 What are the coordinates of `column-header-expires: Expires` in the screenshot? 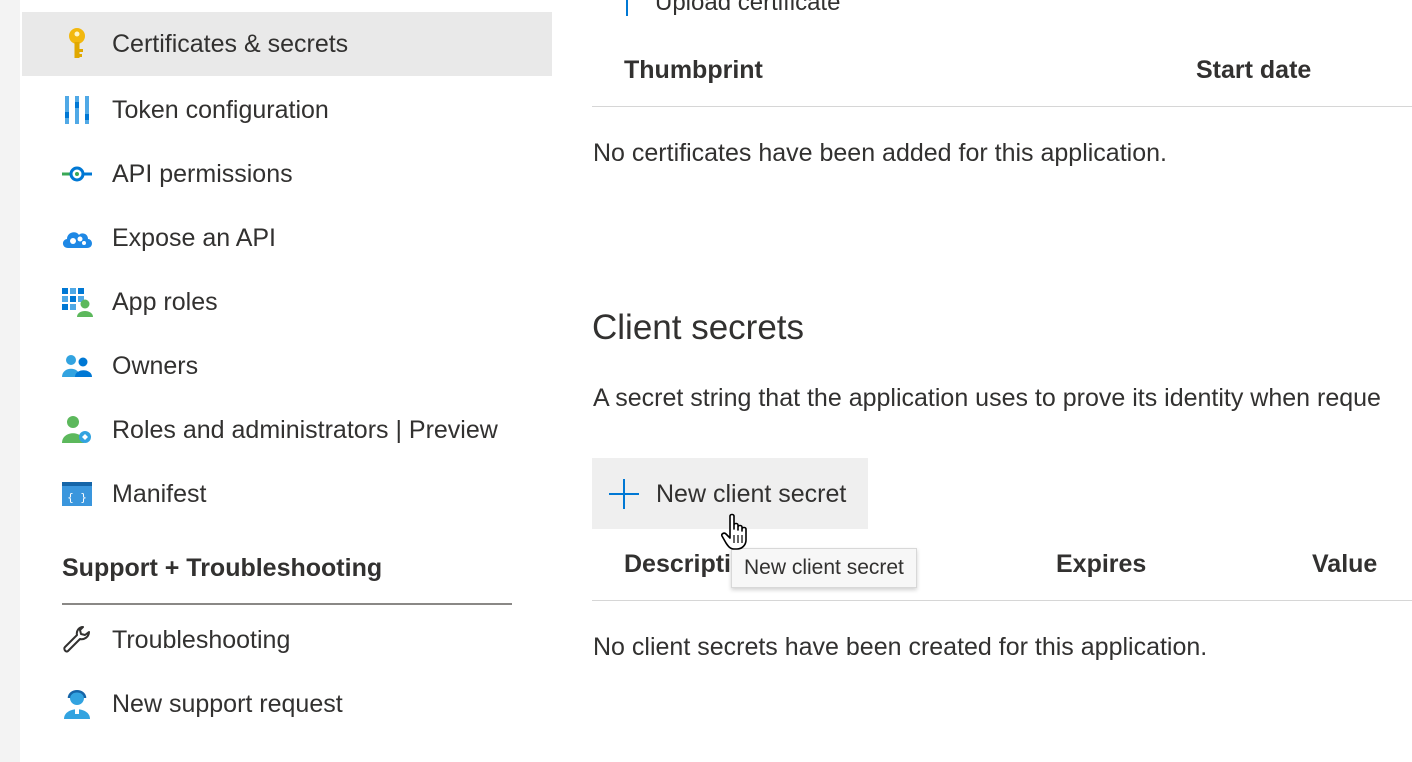 It's located at (1101, 564).